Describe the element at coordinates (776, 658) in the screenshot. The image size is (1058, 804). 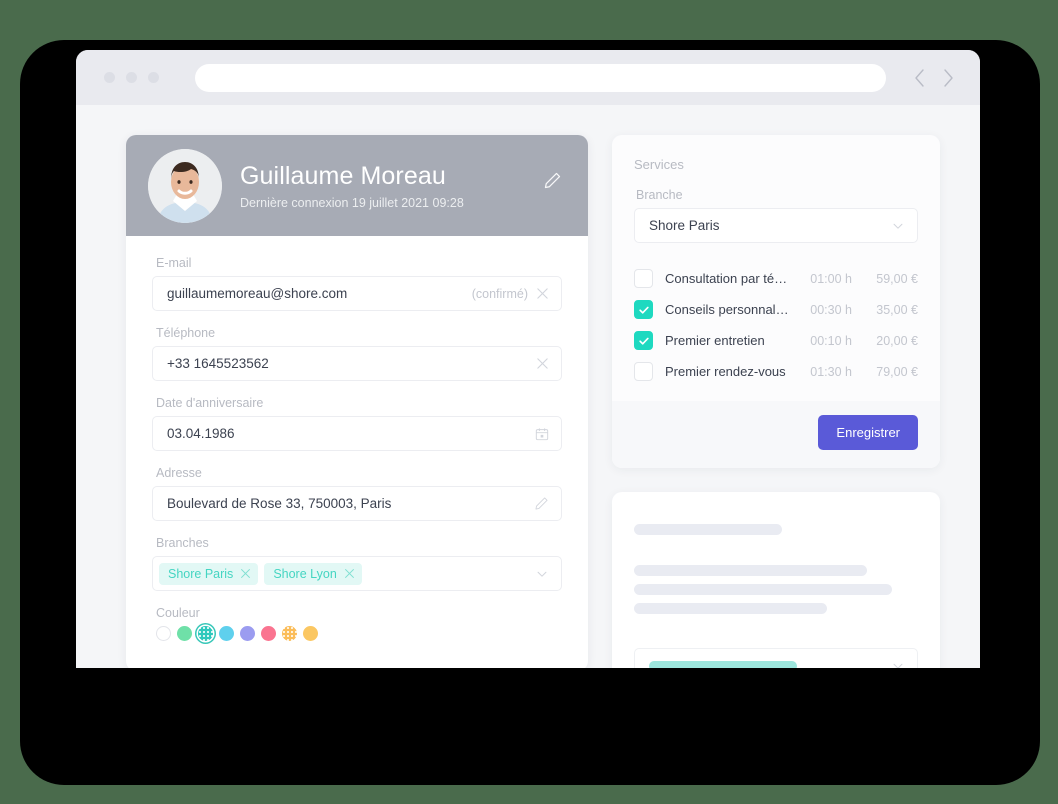
I see `placeholder-select` at that location.